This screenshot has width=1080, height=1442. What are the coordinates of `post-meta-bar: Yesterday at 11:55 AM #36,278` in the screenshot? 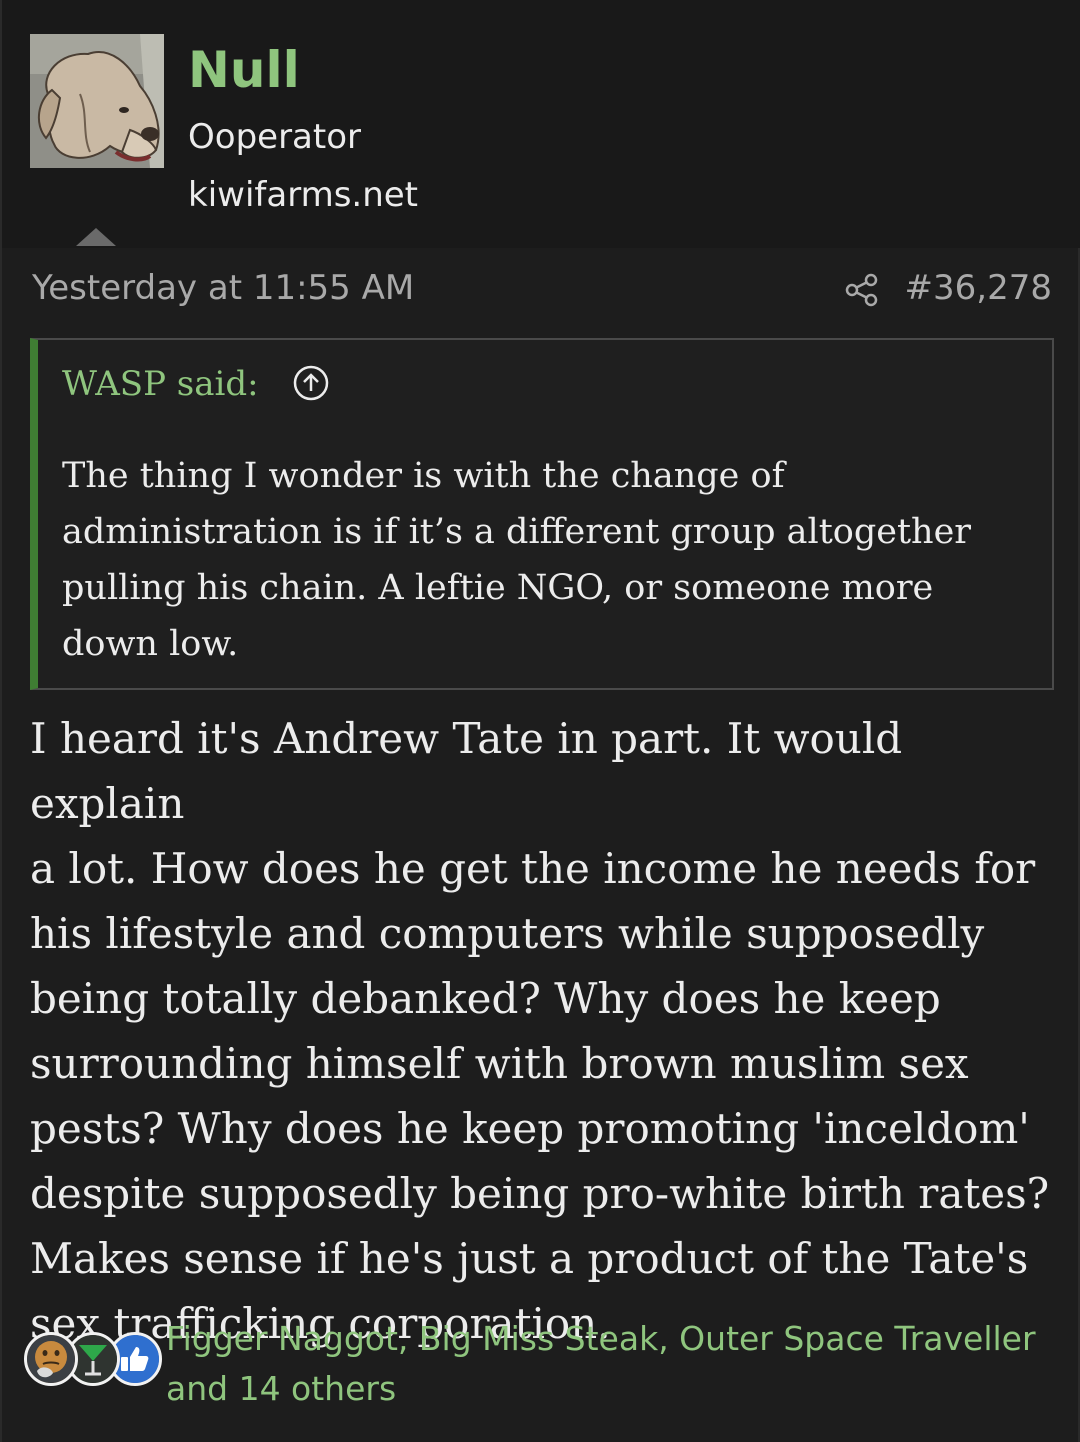 It's located at (541, 291).